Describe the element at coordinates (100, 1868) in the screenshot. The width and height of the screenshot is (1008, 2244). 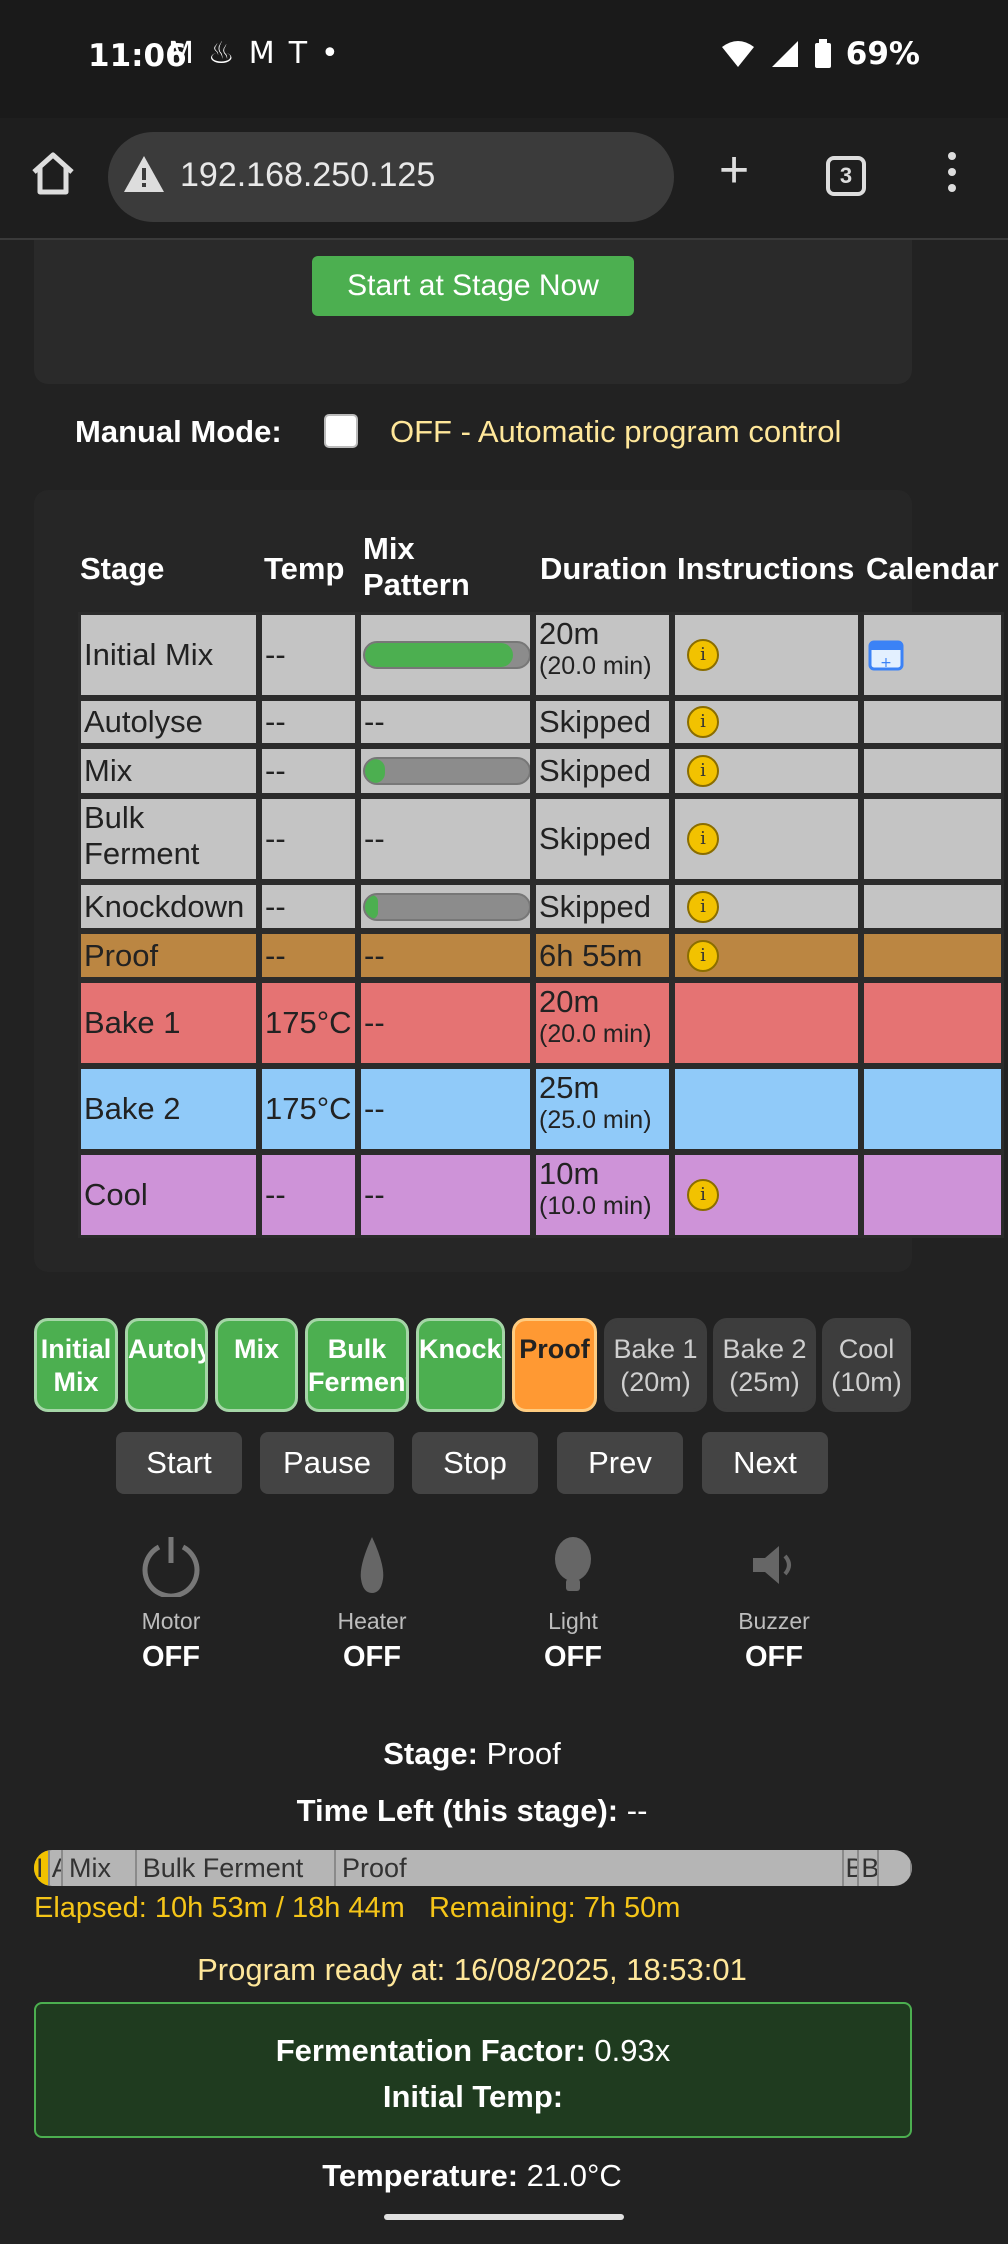
I see `timeline-segment: Mix` at that location.